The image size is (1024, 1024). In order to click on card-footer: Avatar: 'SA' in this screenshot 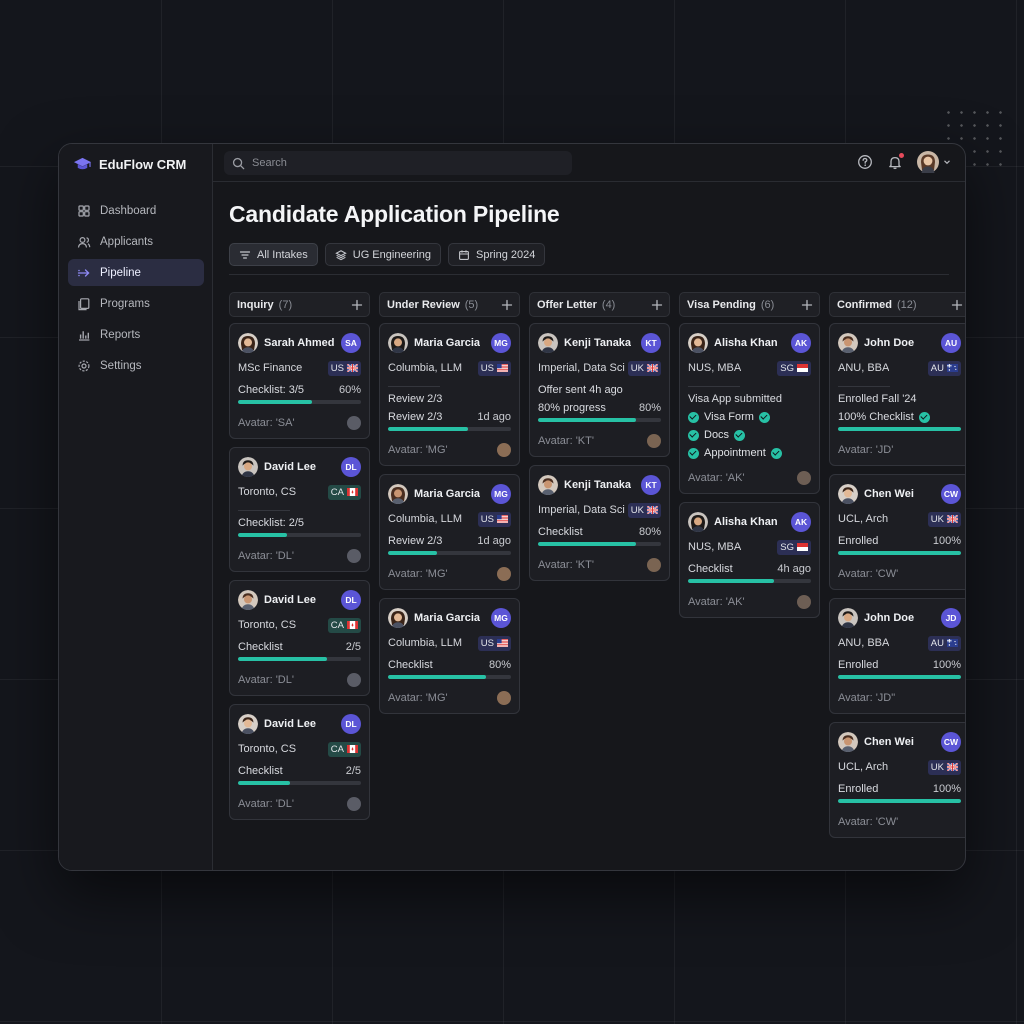, I will do `click(299, 423)`.